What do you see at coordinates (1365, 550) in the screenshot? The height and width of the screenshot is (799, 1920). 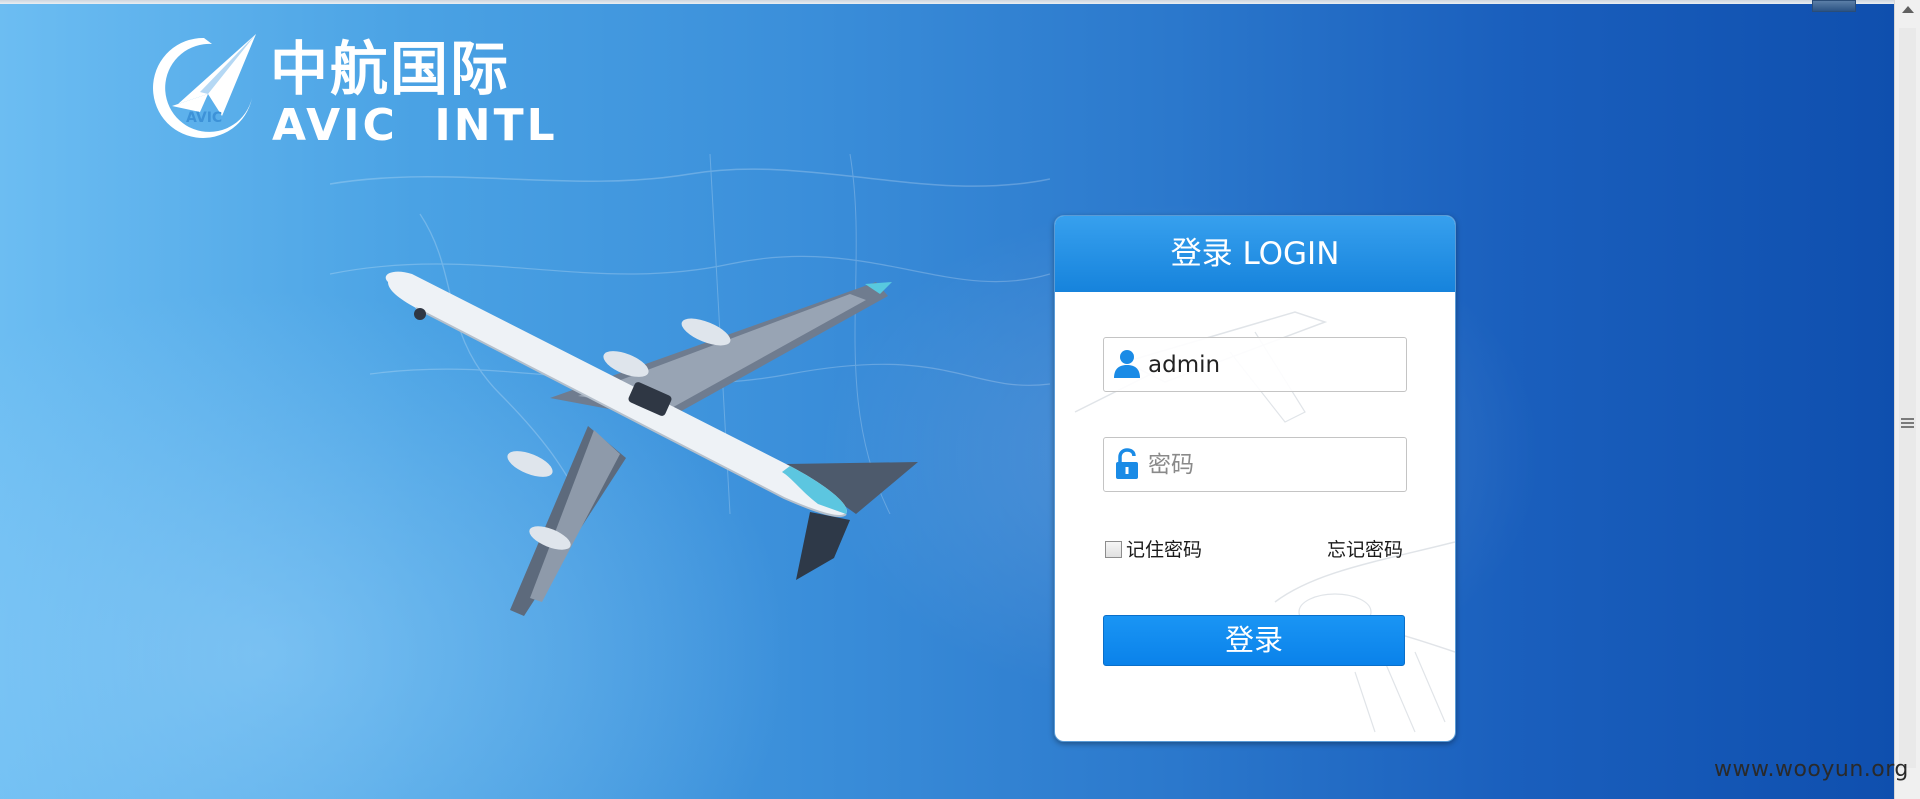 I see `forgot-password-link: 忘记密码` at bounding box center [1365, 550].